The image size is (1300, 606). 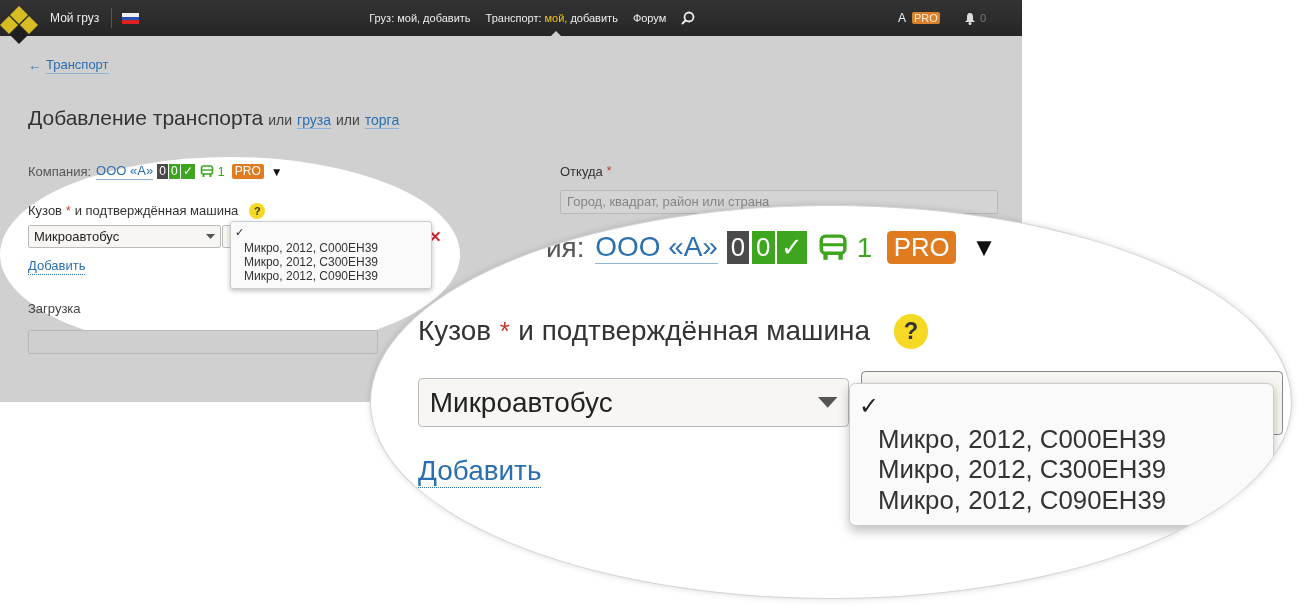 I want to click on help-button: ?, so click(x=911, y=331).